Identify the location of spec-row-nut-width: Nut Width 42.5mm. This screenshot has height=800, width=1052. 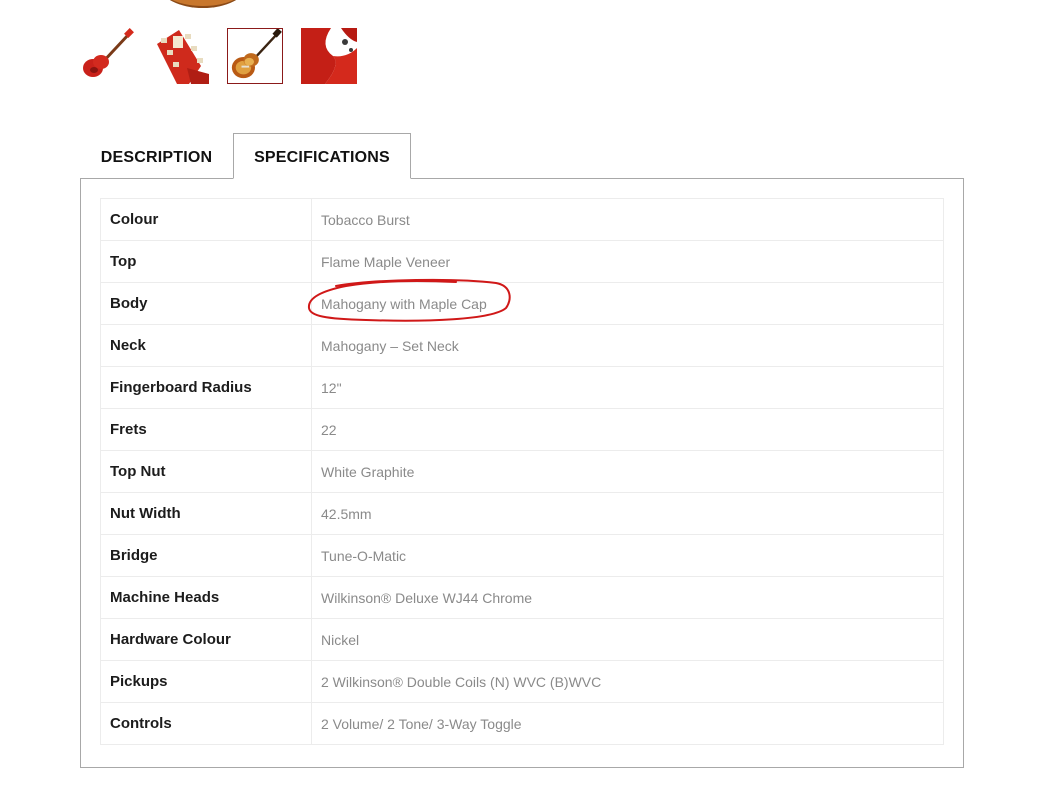
(522, 513).